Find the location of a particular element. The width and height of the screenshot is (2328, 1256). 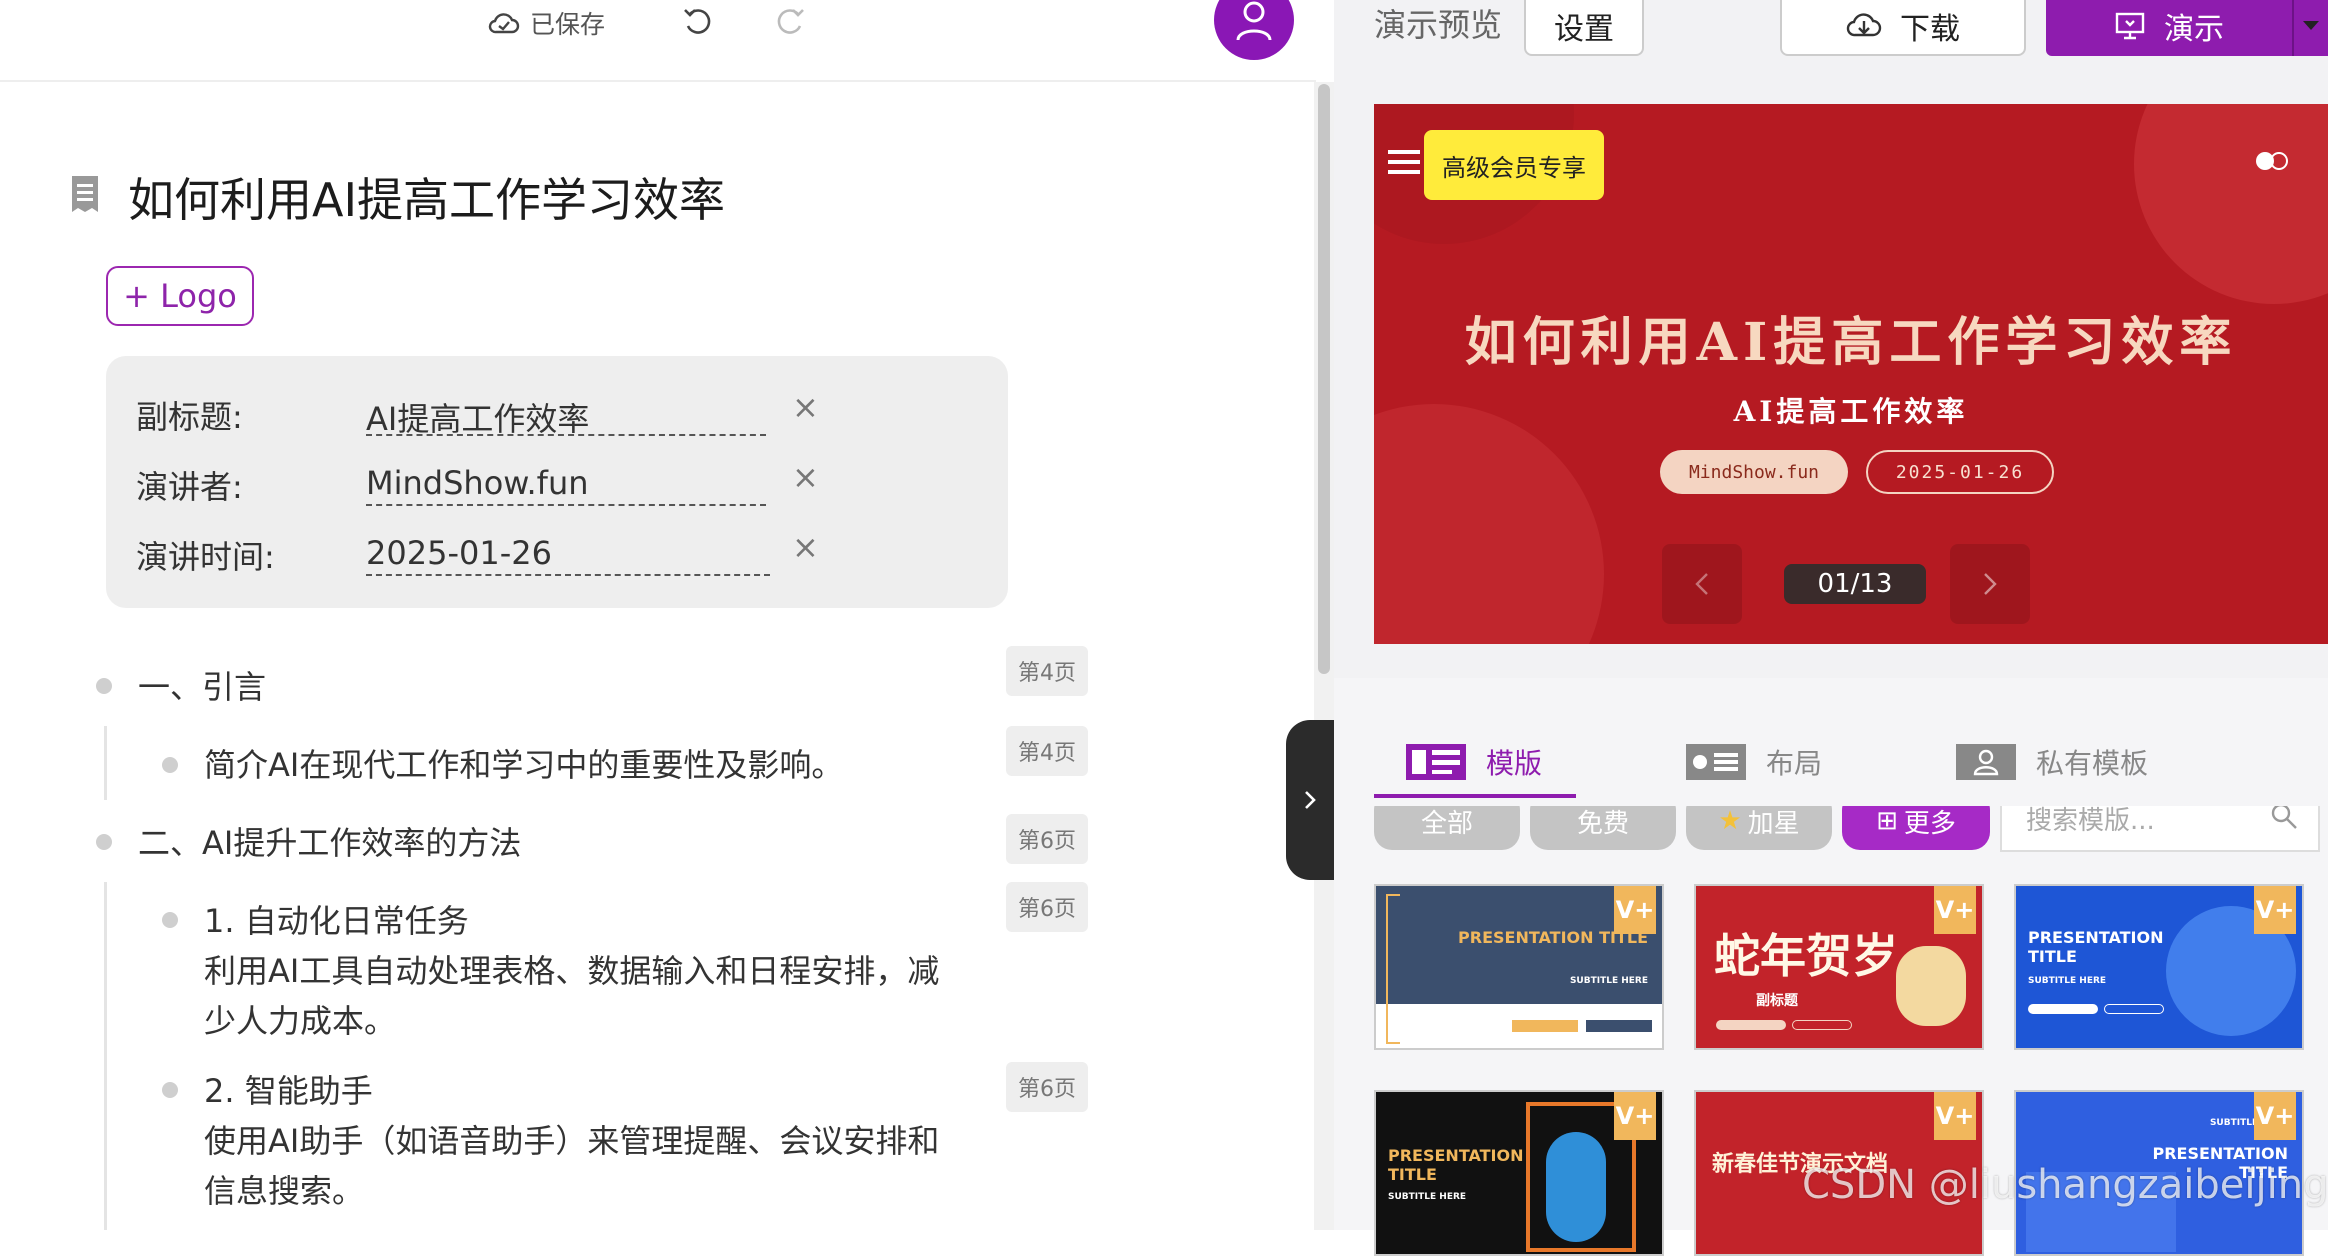

save-status: 已保存 is located at coordinates (546, 23).